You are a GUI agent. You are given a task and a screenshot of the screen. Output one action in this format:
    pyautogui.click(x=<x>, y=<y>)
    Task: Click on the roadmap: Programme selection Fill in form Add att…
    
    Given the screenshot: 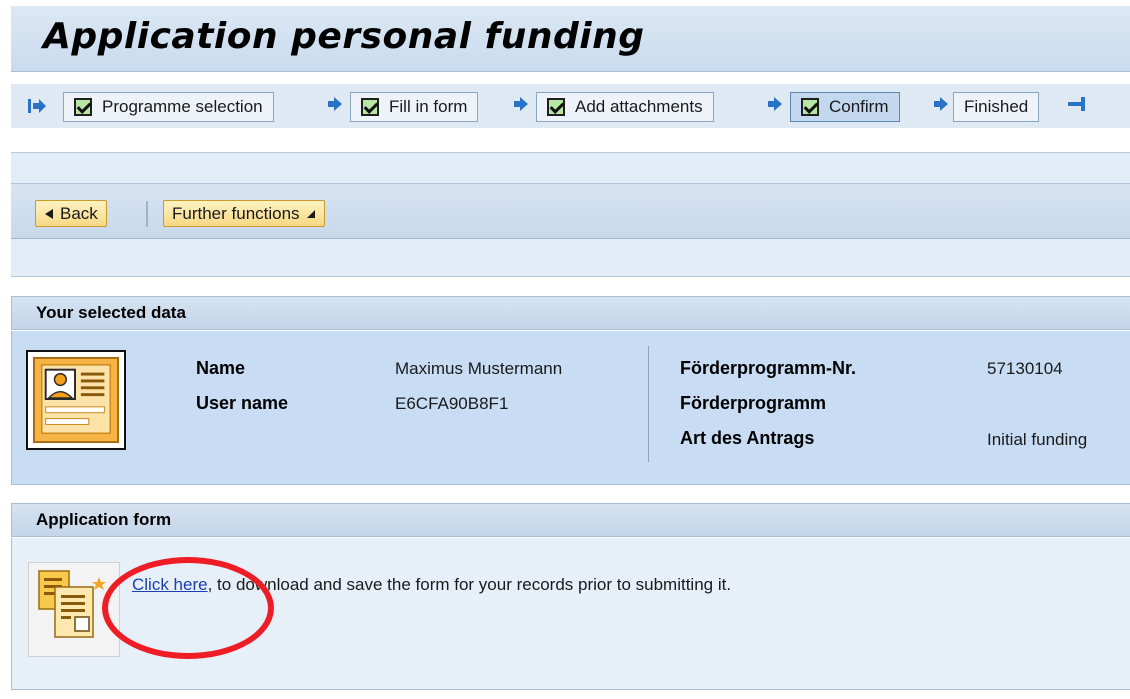 What is the action you would take?
    pyautogui.click(x=570, y=106)
    